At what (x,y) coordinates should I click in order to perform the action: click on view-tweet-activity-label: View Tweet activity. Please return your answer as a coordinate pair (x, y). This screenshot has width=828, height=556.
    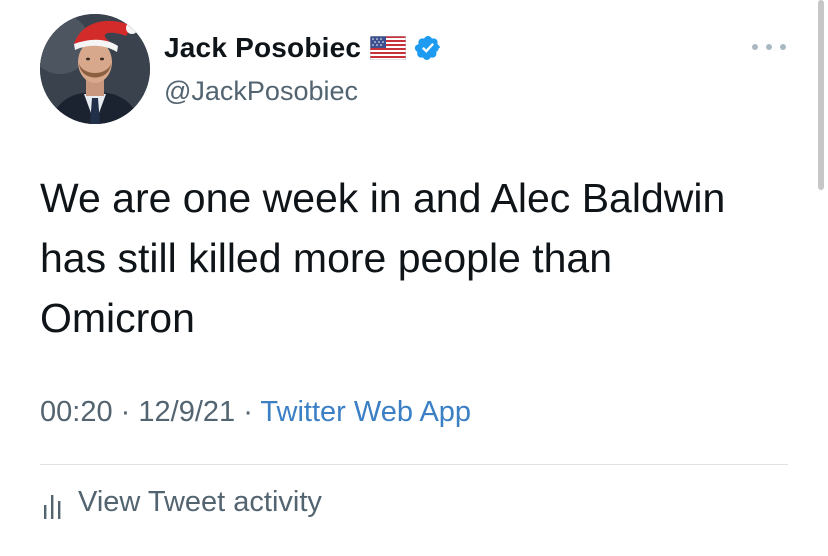
    Looking at the image, I should click on (200, 502).